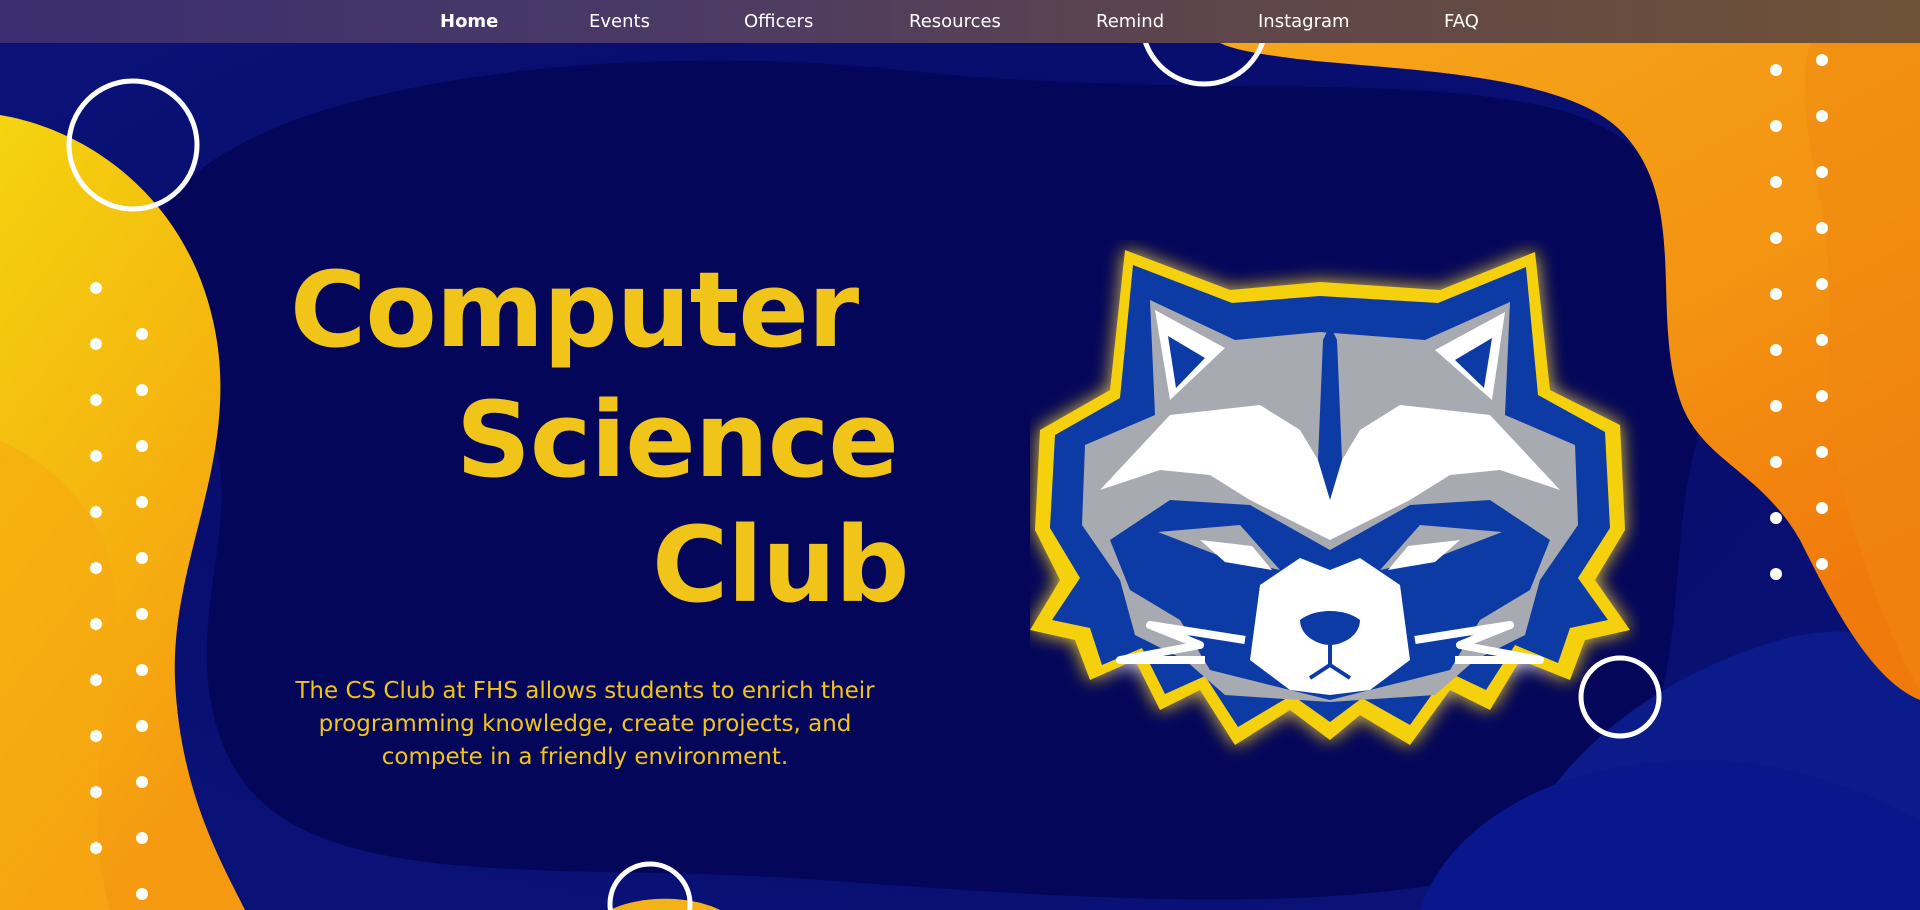  I want to click on nav-instagram-link: Instagram, so click(1304, 21).